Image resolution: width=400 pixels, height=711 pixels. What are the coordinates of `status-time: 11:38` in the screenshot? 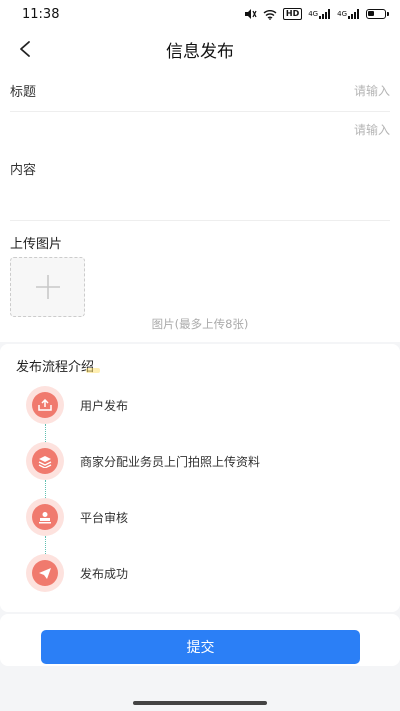 It's located at (41, 14).